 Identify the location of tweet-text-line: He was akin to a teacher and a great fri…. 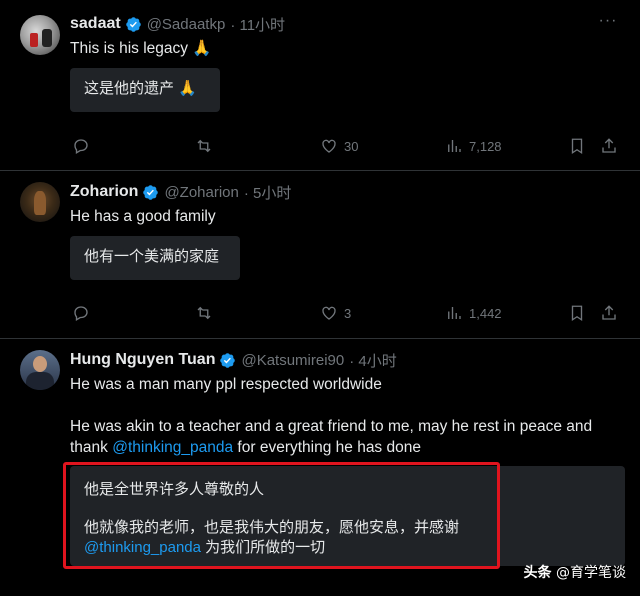
(331, 426).